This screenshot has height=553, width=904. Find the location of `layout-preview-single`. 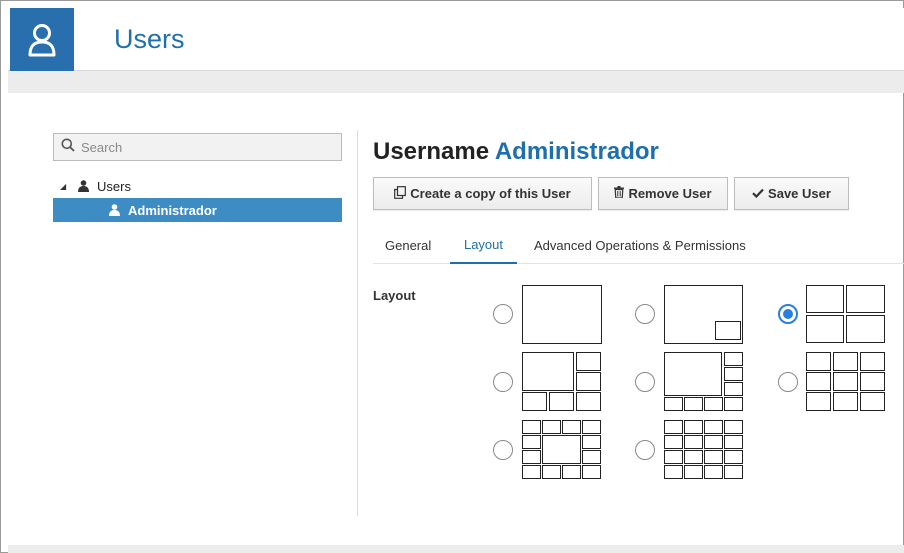

layout-preview-single is located at coordinates (562, 315).